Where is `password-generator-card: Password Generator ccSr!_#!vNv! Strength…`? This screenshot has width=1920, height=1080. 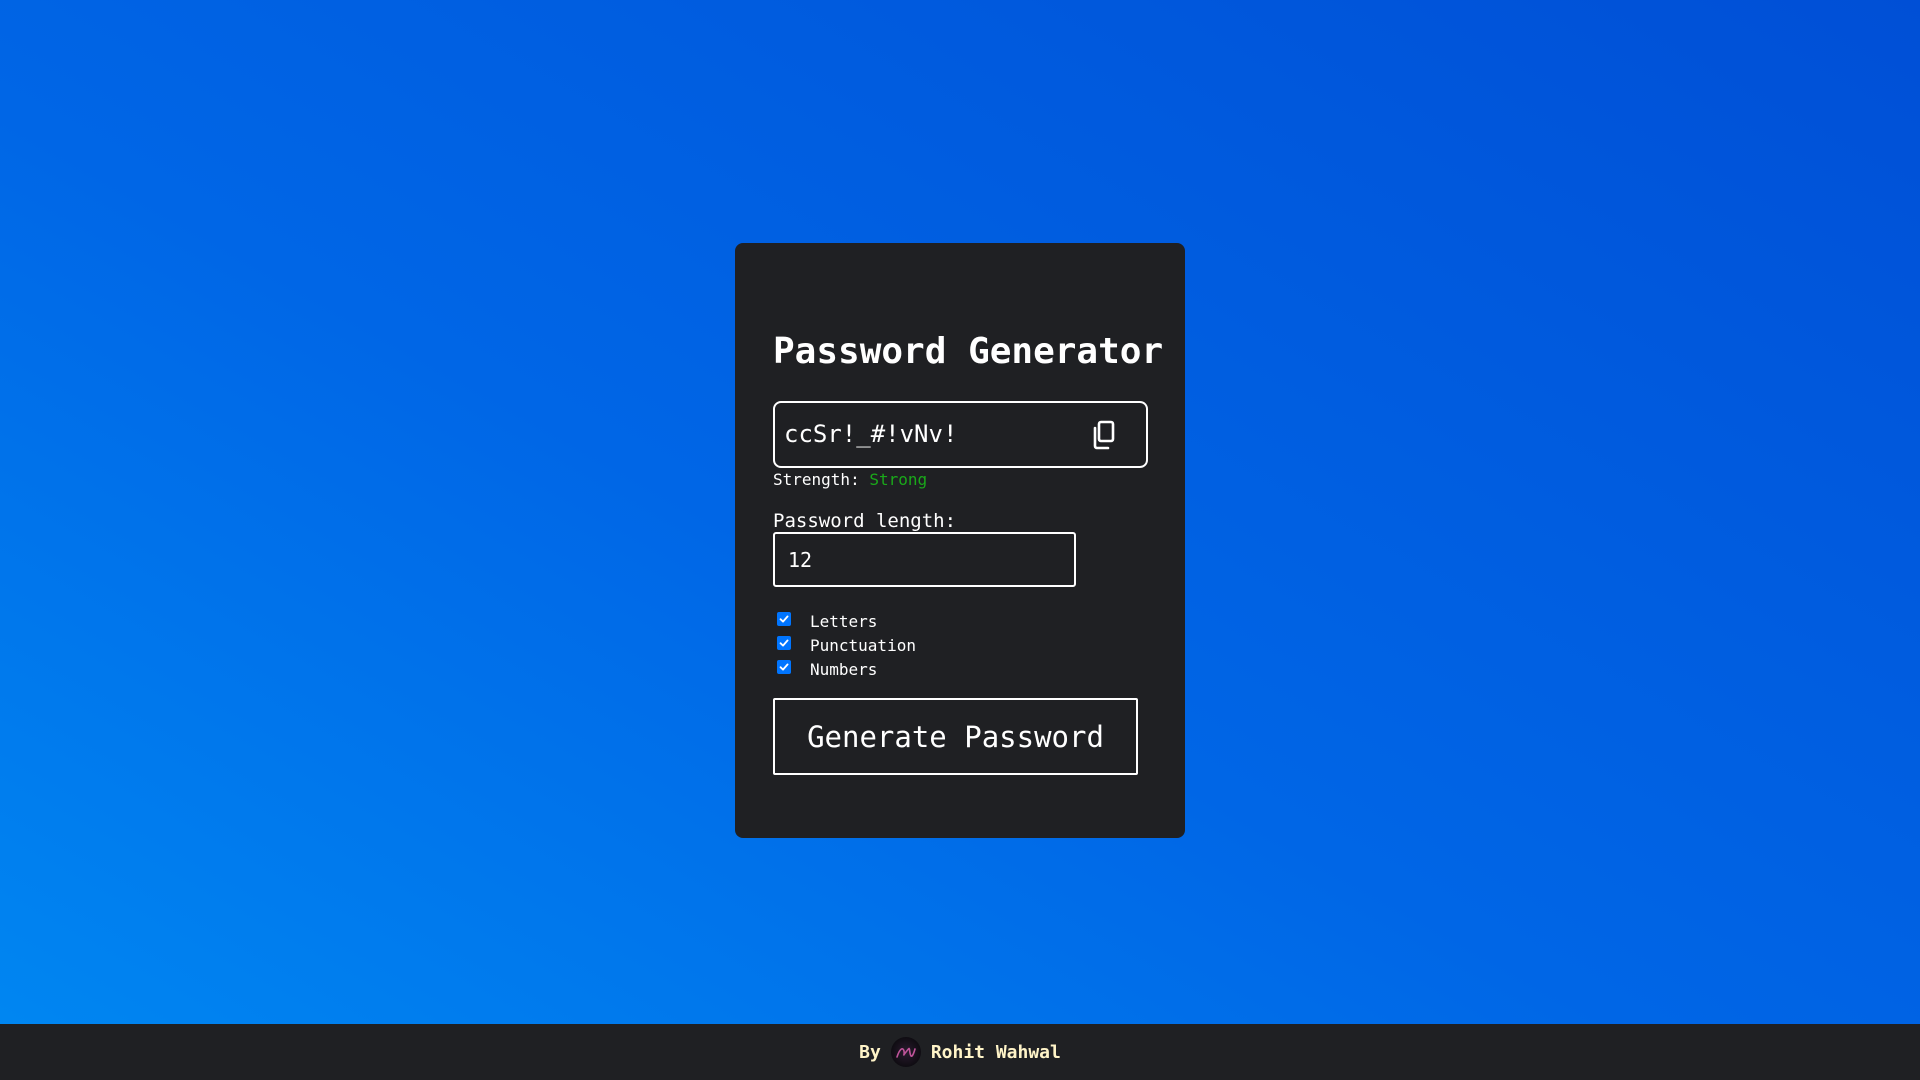
password-generator-card: Password Generator ccSr!_#!vNv! Strength… is located at coordinates (960, 540).